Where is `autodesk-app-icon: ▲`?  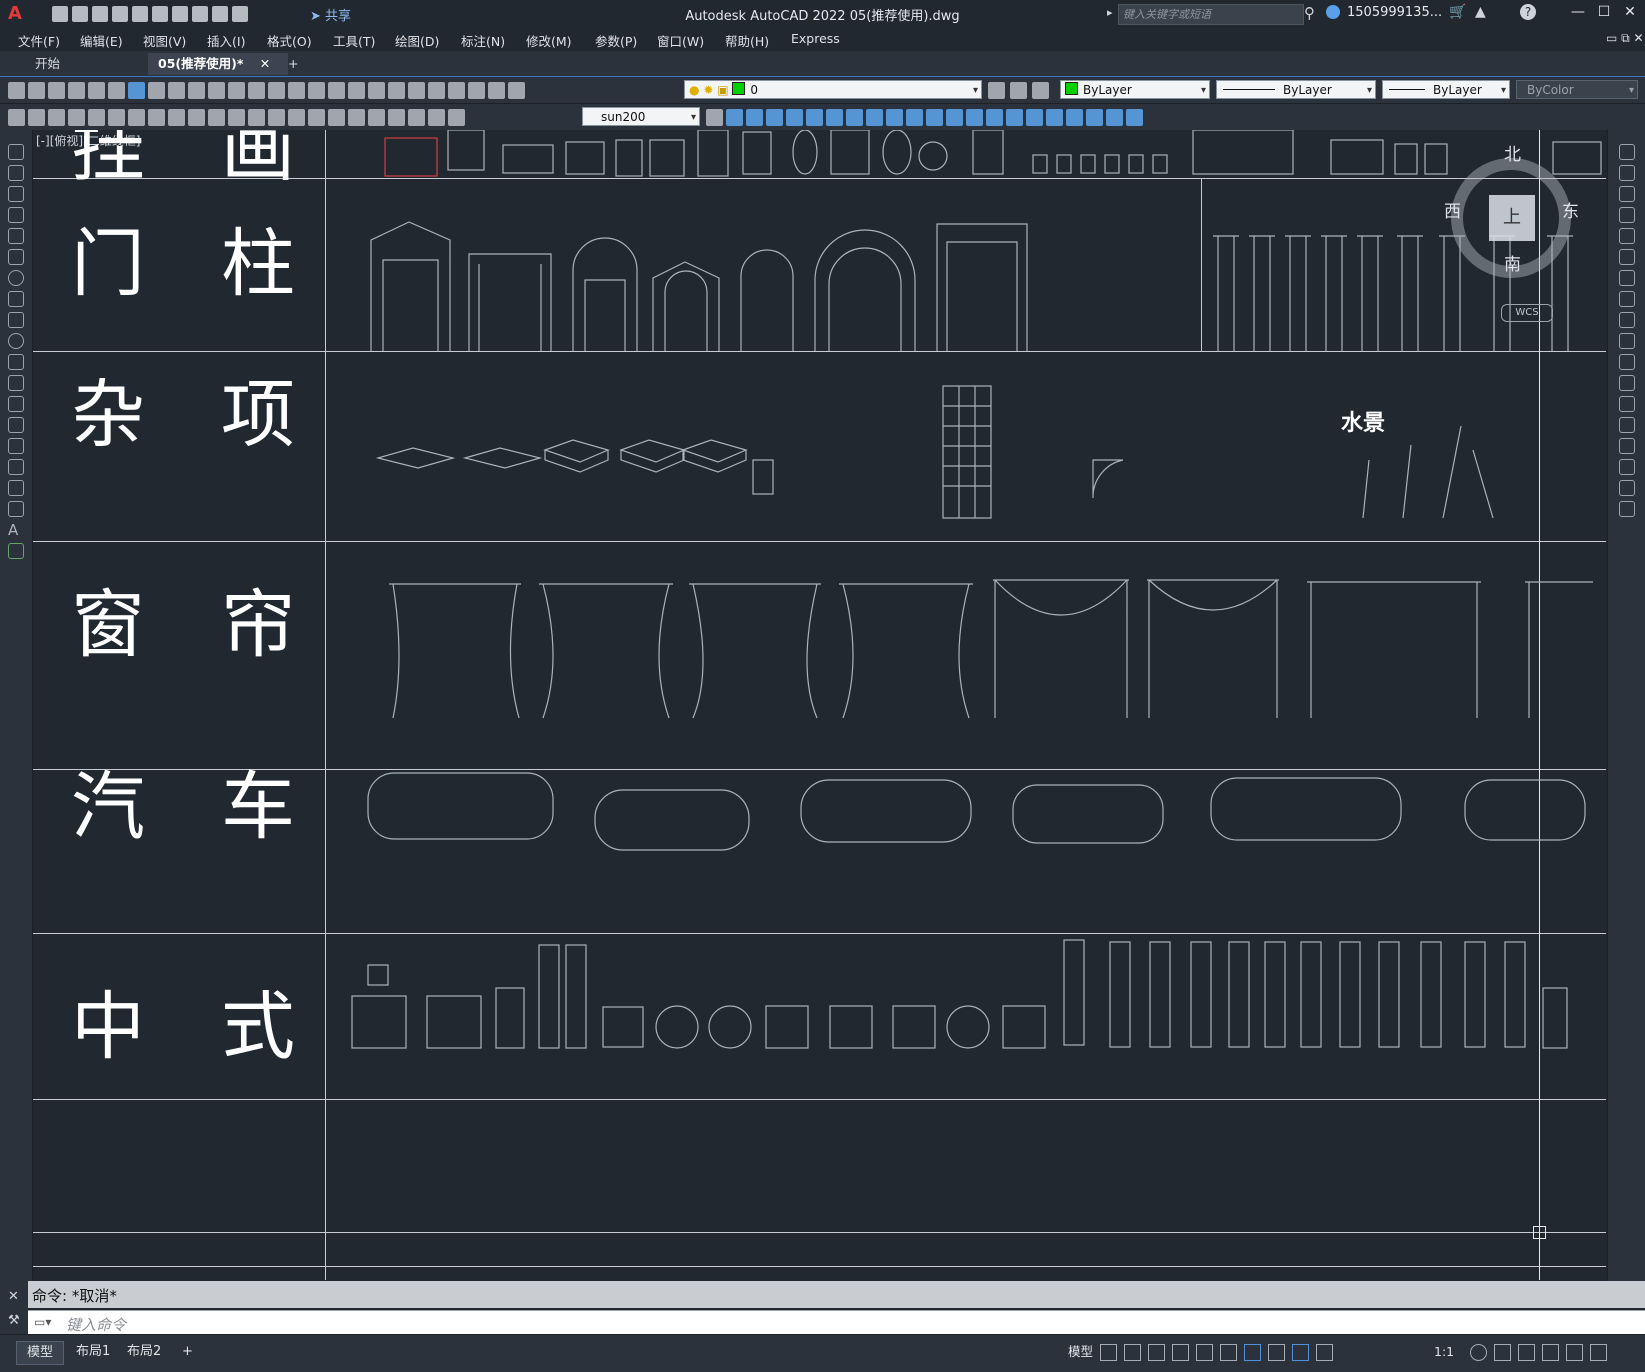 autodesk-app-icon: ▲ is located at coordinates (1480, 12).